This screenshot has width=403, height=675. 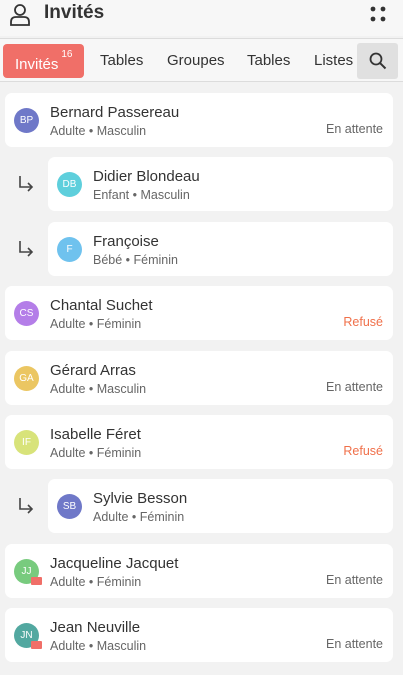 What do you see at coordinates (93, 370) in the screenshot?
I see `guest-name: Gérard Arras` at bounding box center [93, 370].